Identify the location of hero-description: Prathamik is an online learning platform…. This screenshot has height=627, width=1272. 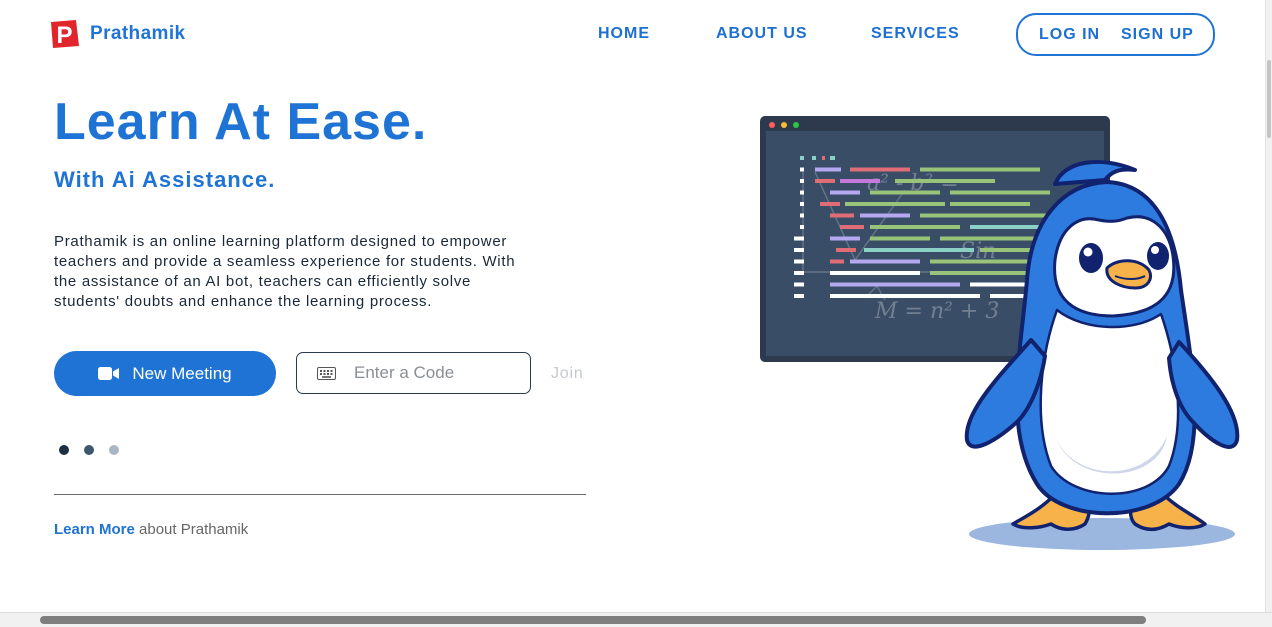
(321, 272).